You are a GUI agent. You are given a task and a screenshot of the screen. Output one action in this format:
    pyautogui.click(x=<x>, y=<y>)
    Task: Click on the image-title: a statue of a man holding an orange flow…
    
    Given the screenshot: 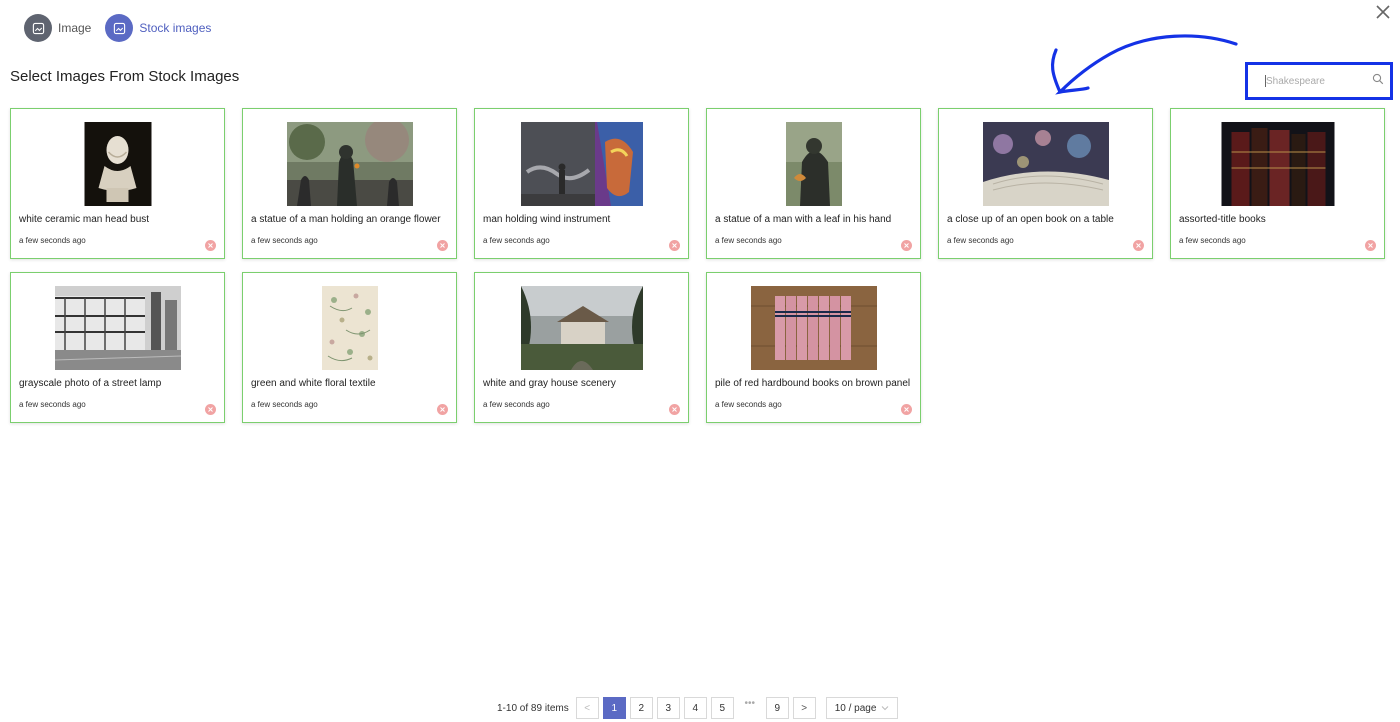 What is the action you would take?
    pyautogui.click(x=346, y=219)
    